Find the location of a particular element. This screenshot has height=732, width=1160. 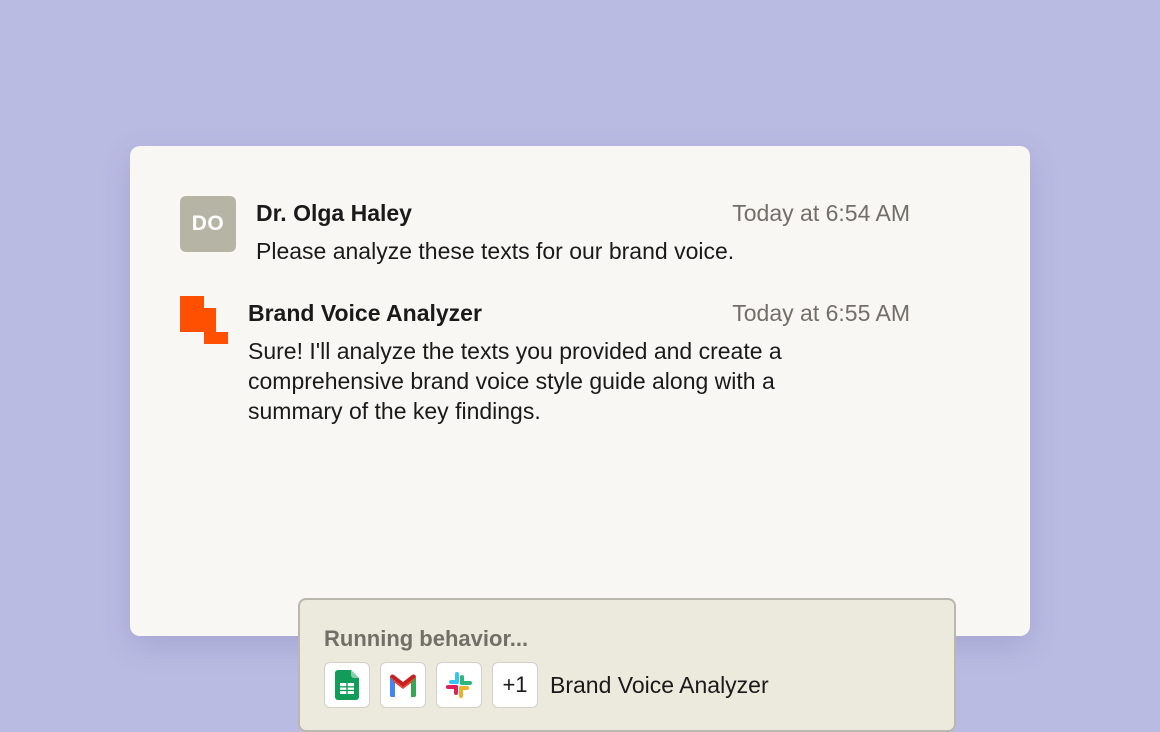

message-timestamp: Today at 6:54 AM is located at coordinates (821, 212).